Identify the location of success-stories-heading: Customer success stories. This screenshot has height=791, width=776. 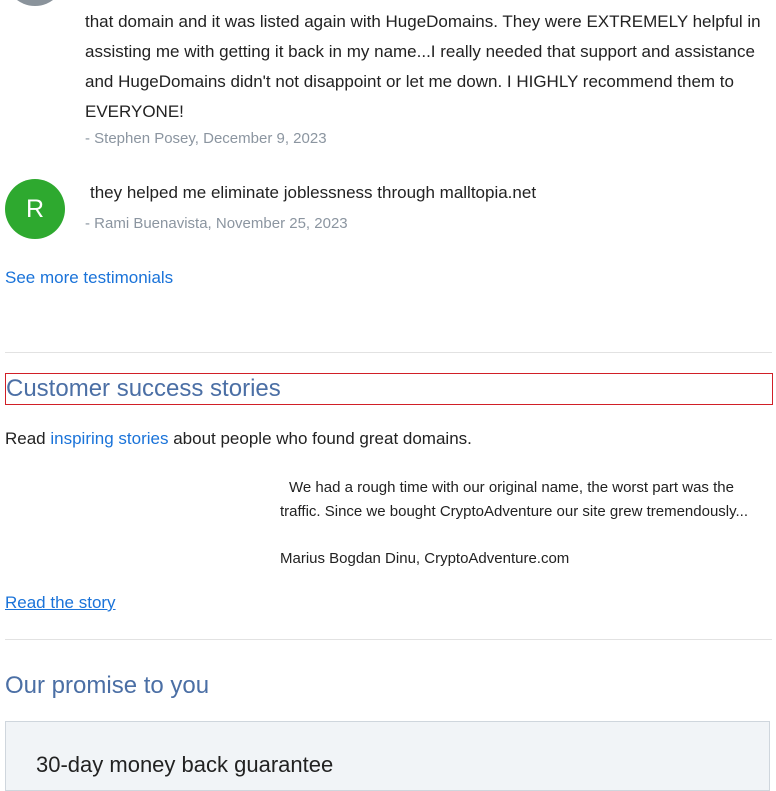
(389, 389).